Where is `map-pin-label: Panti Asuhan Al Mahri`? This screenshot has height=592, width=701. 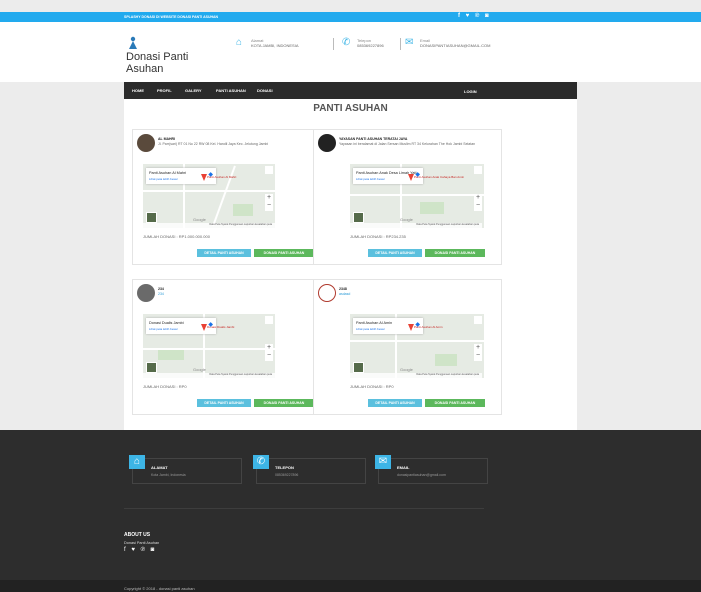
map-pin-label: Panti Asuhan Al Mahri is located at coordinates (222, 177).